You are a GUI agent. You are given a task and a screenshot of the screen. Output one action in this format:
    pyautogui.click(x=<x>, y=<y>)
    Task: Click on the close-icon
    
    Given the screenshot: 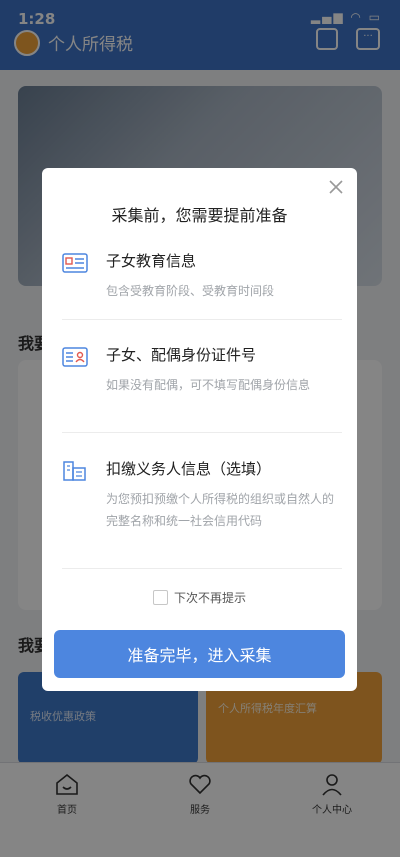 What is the action you would take?
    pyautogui.click(x=336, y=187)
    